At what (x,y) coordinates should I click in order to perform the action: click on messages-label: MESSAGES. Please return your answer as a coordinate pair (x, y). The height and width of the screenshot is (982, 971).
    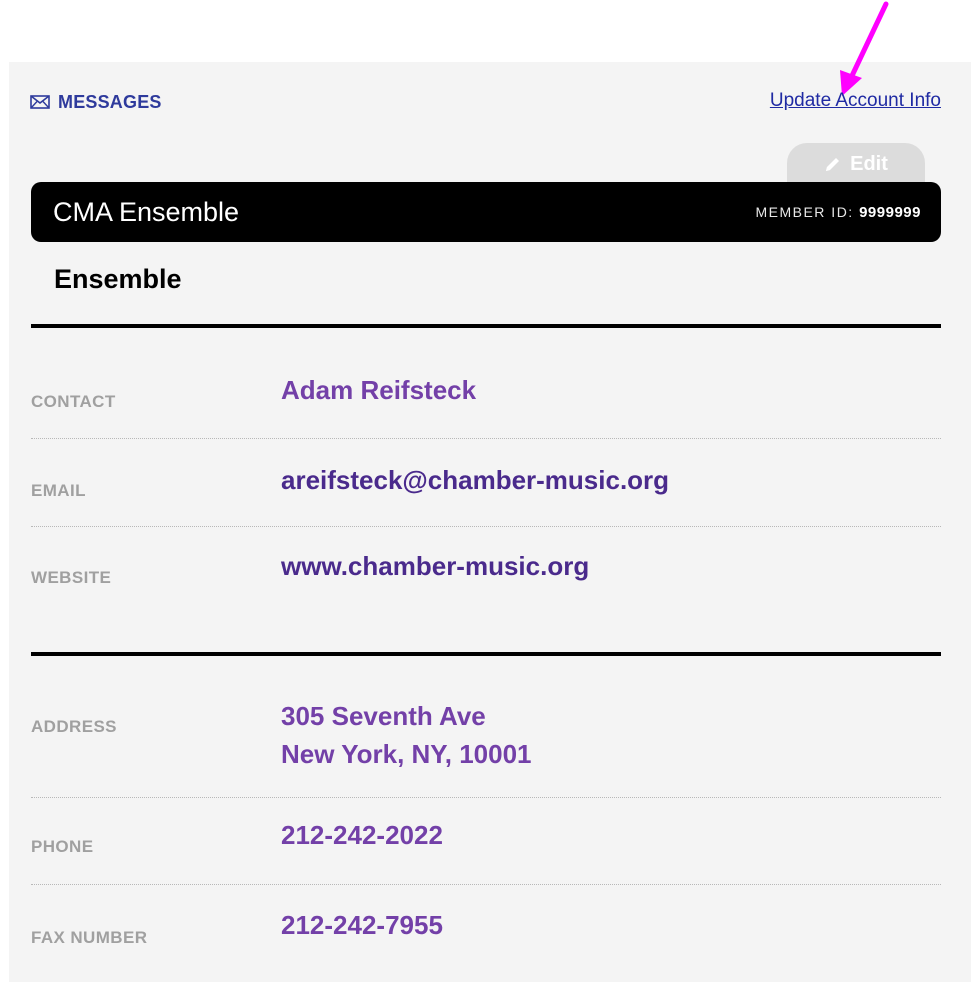
    Looking at the image, I should click on (110, 101).